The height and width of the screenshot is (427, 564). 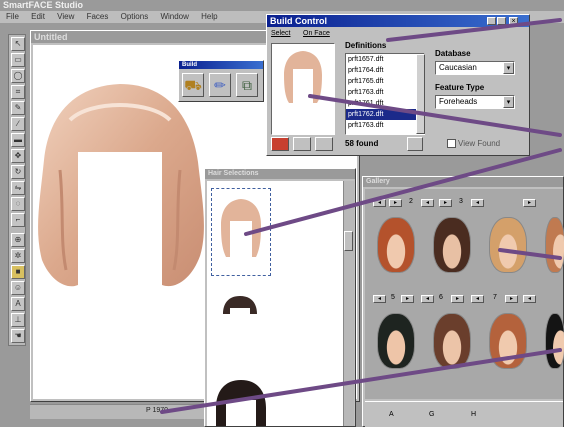 What do you see at coordinates (458, 67) in the screenshot?
I see `database-select-value: Caucasian` at bounding box center [458, 67].